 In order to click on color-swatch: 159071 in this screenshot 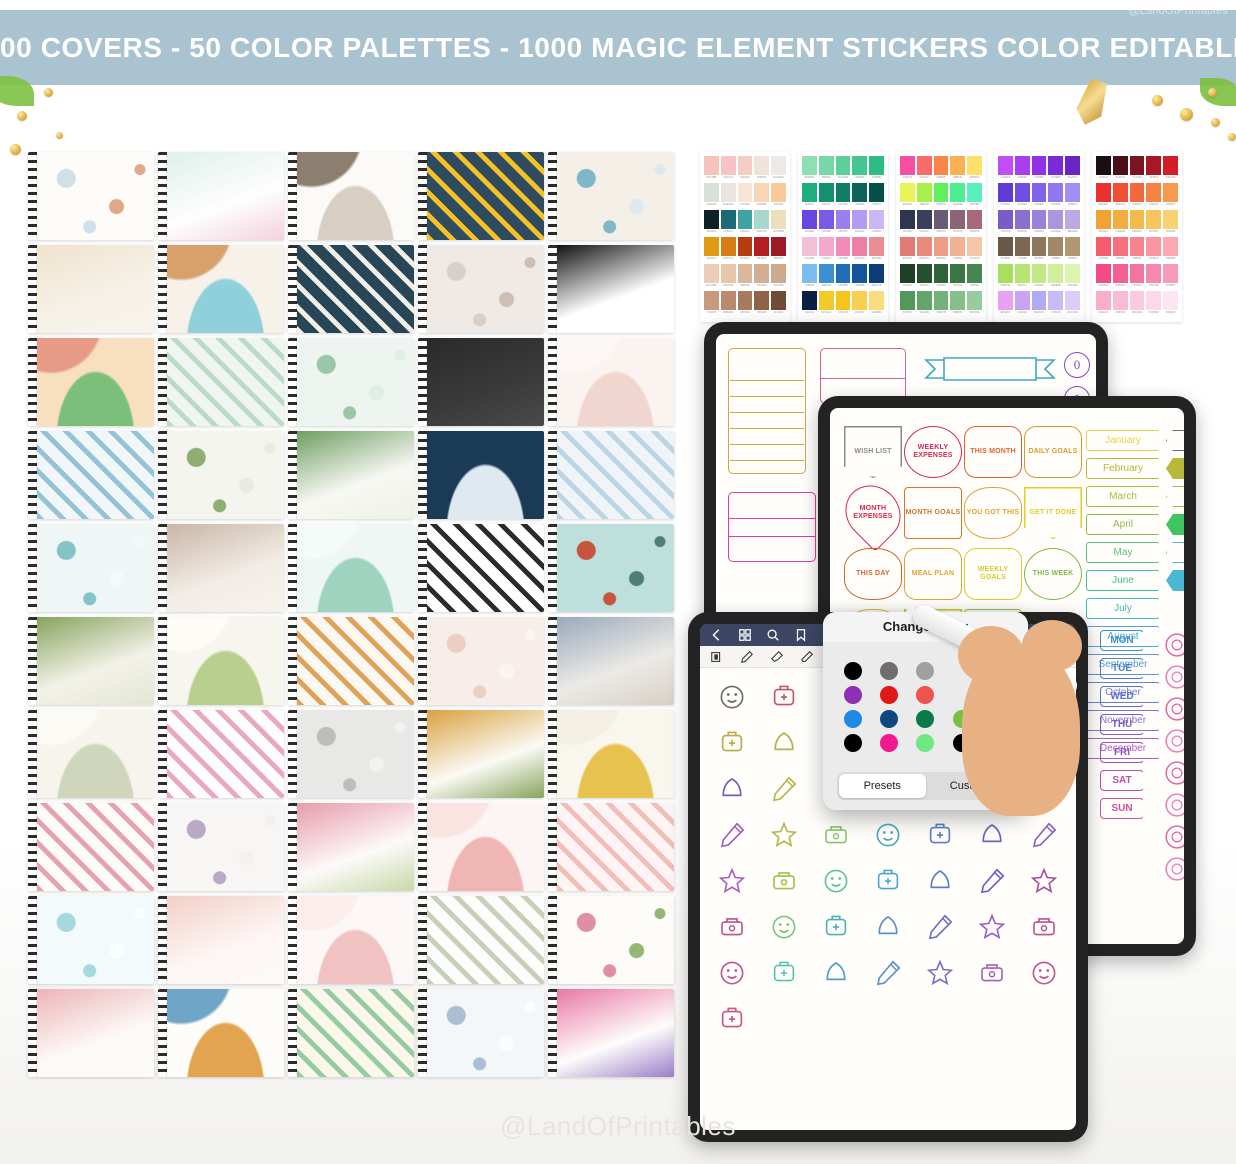, I will do `click(826, 195)`.